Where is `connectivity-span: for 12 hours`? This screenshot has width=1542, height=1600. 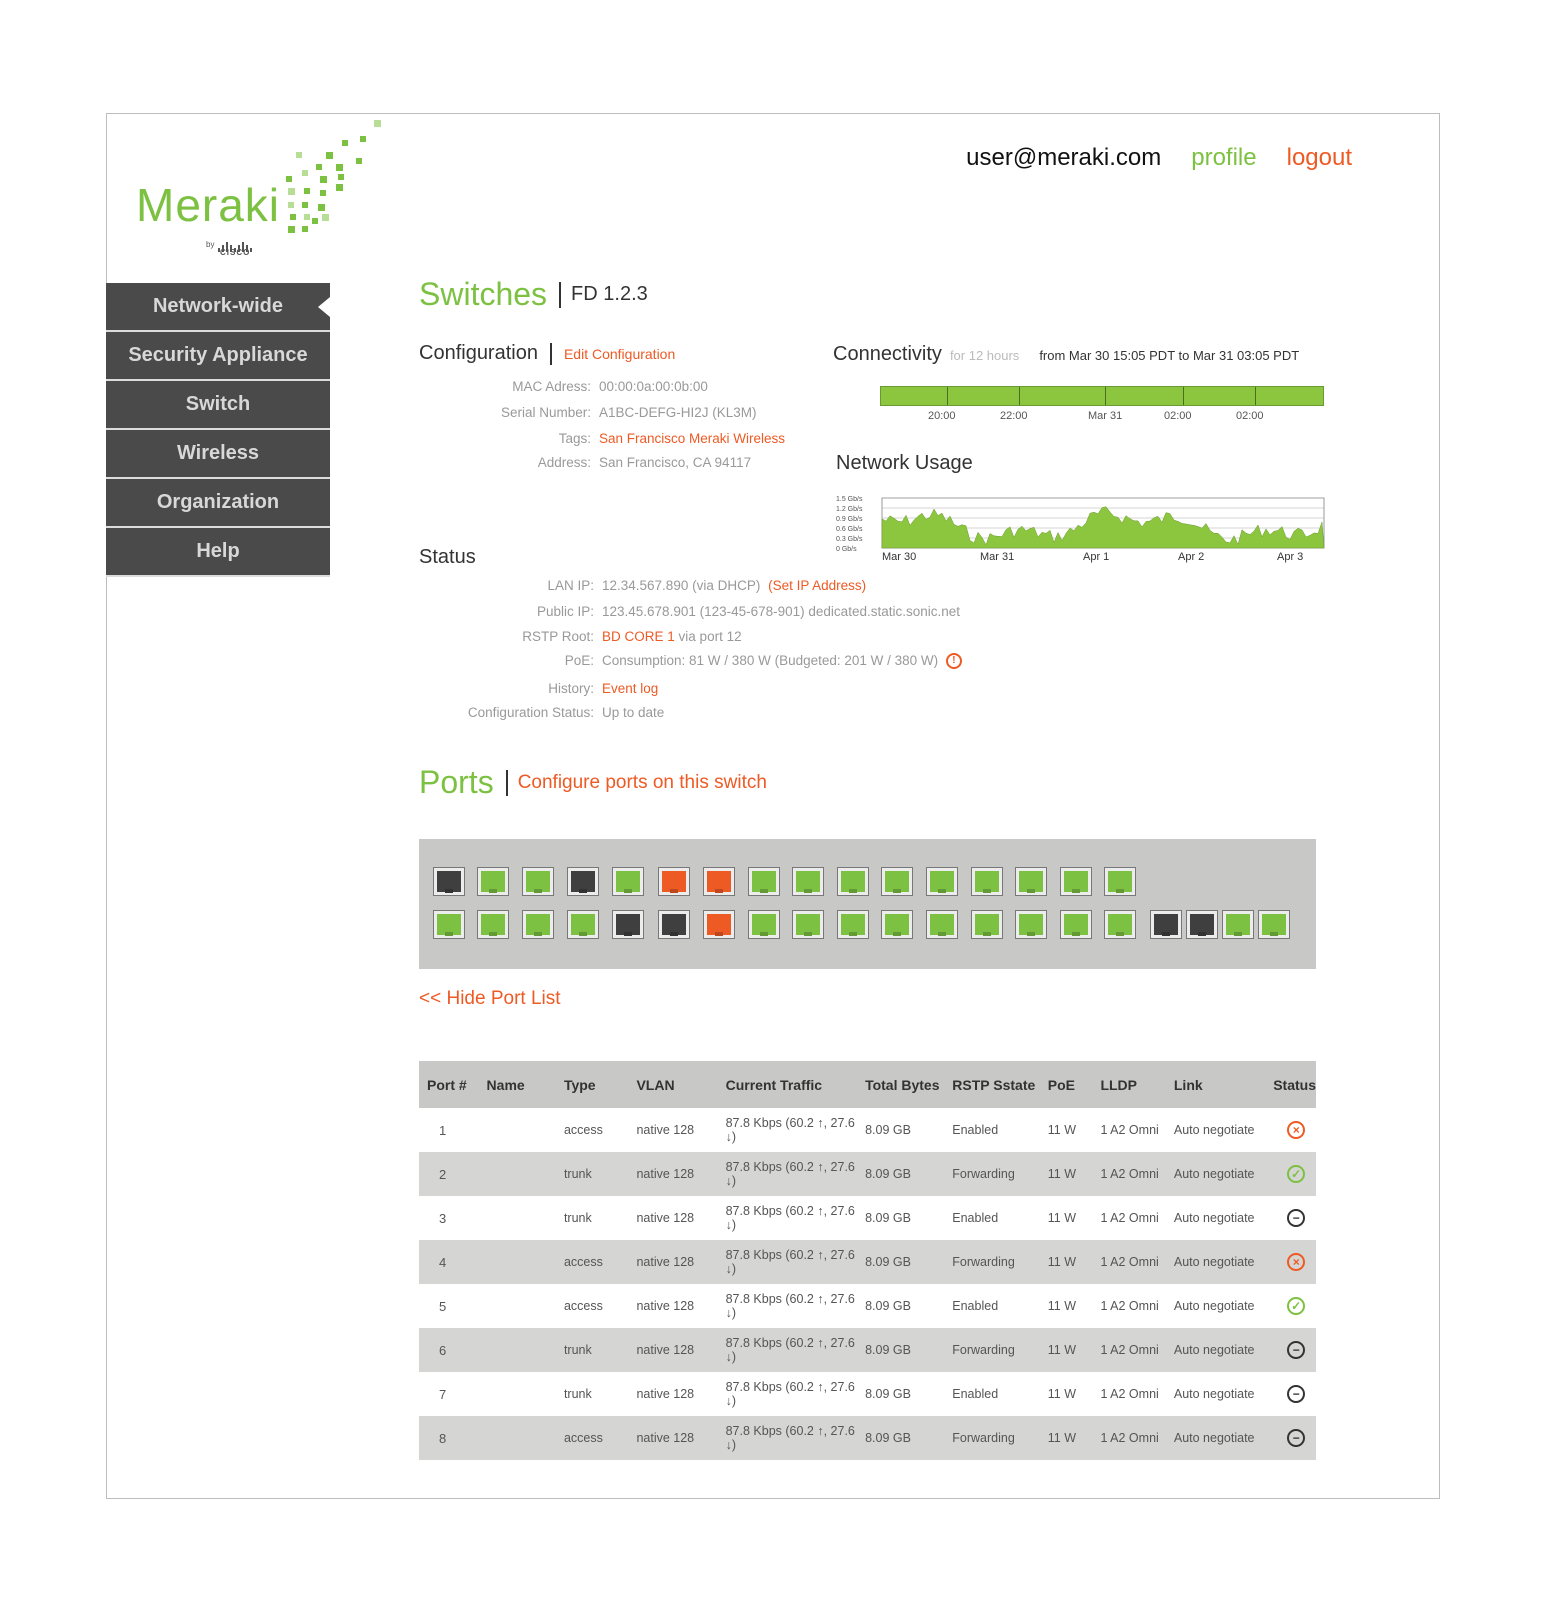
connectivity-span: for 12 hours is located at coordinates (984, 355).